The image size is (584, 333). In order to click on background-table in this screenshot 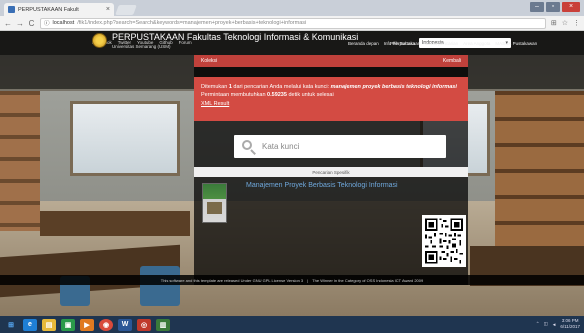, I will do `click(115, 223)`.